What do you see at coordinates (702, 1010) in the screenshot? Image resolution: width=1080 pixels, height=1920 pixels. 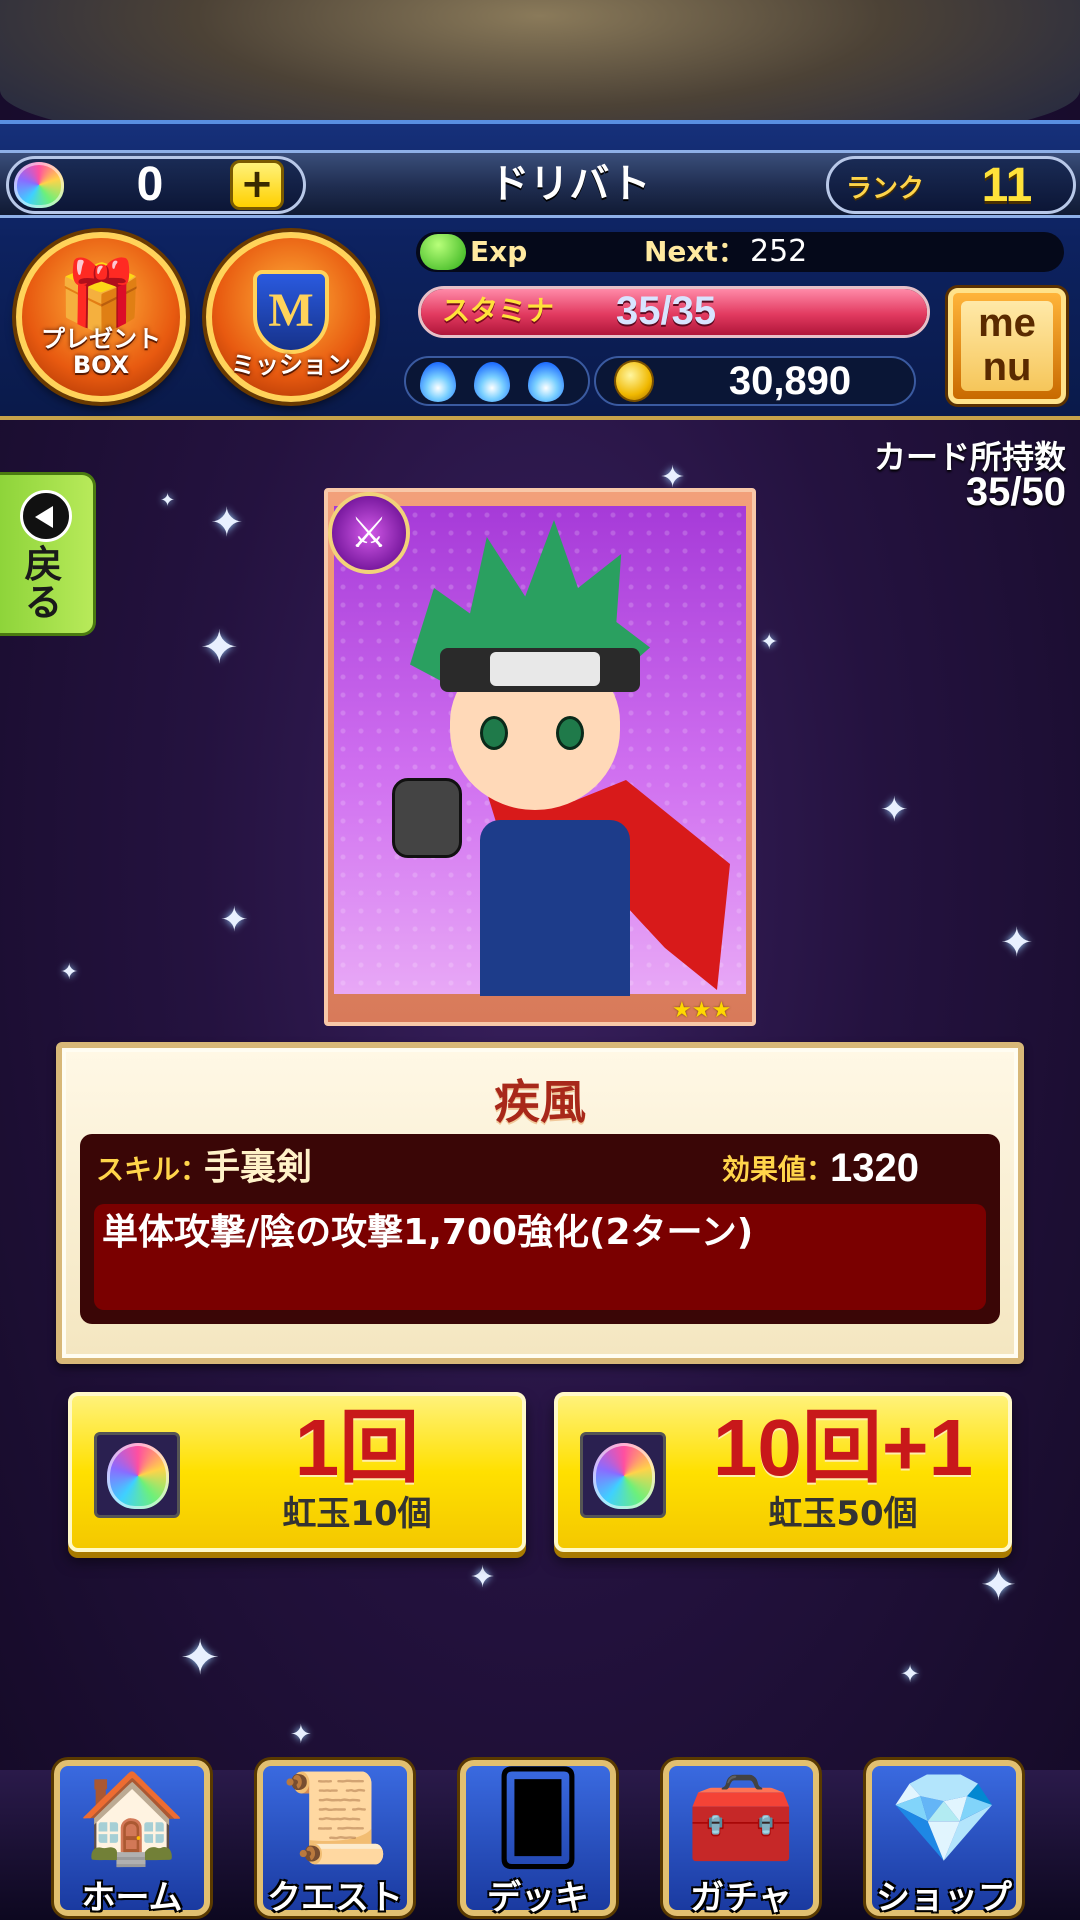 I see `card-rarity-stars: ★★★` at bounding box center [702, 1010].